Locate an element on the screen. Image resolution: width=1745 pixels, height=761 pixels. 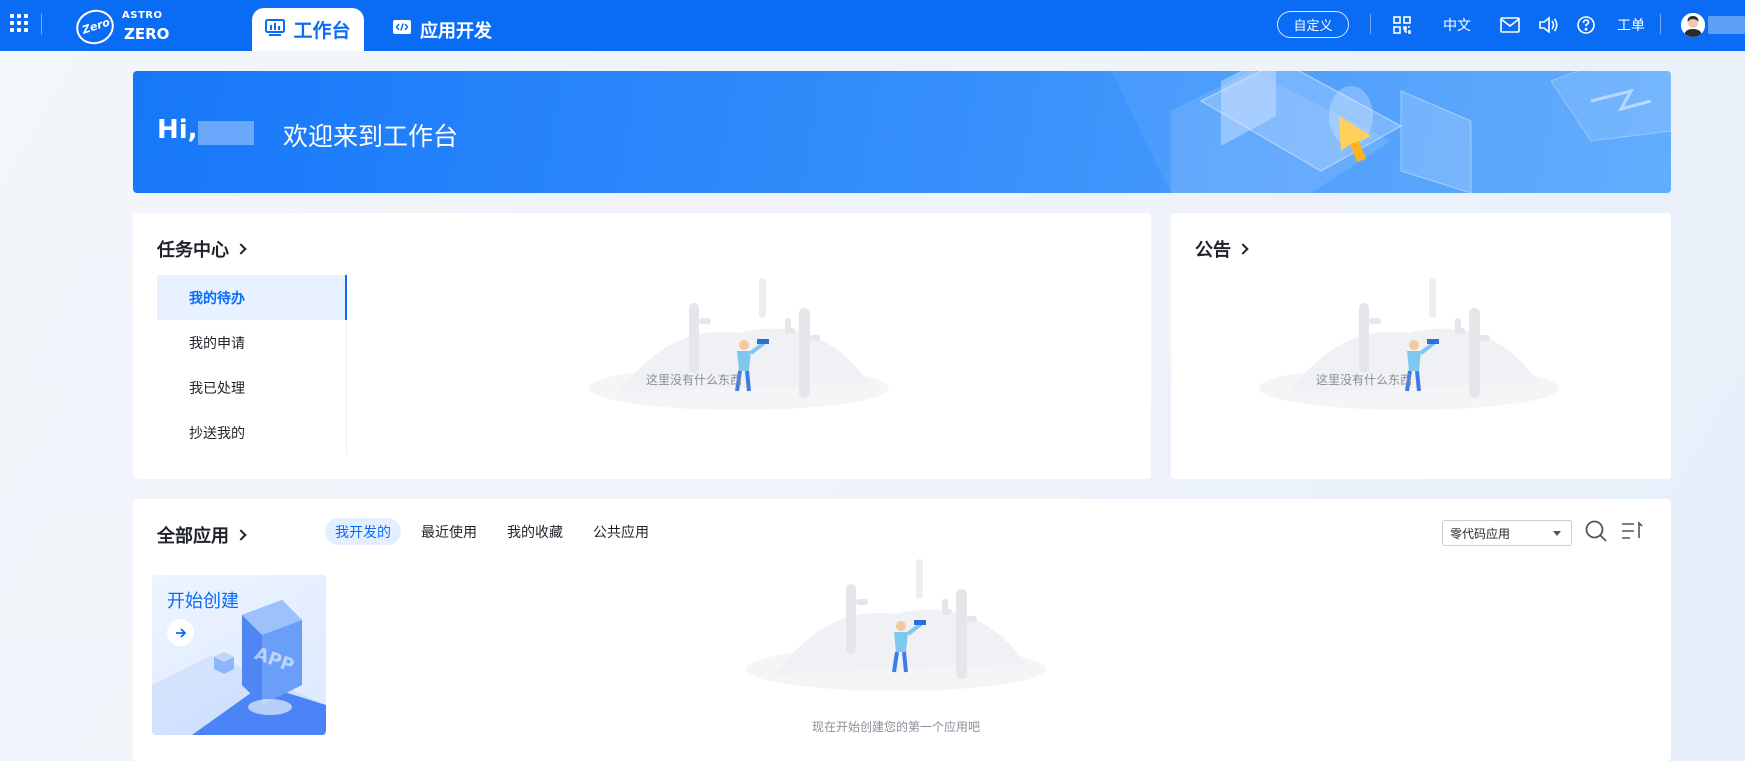
qrcode-icon is located at coordinates (1402, 25).